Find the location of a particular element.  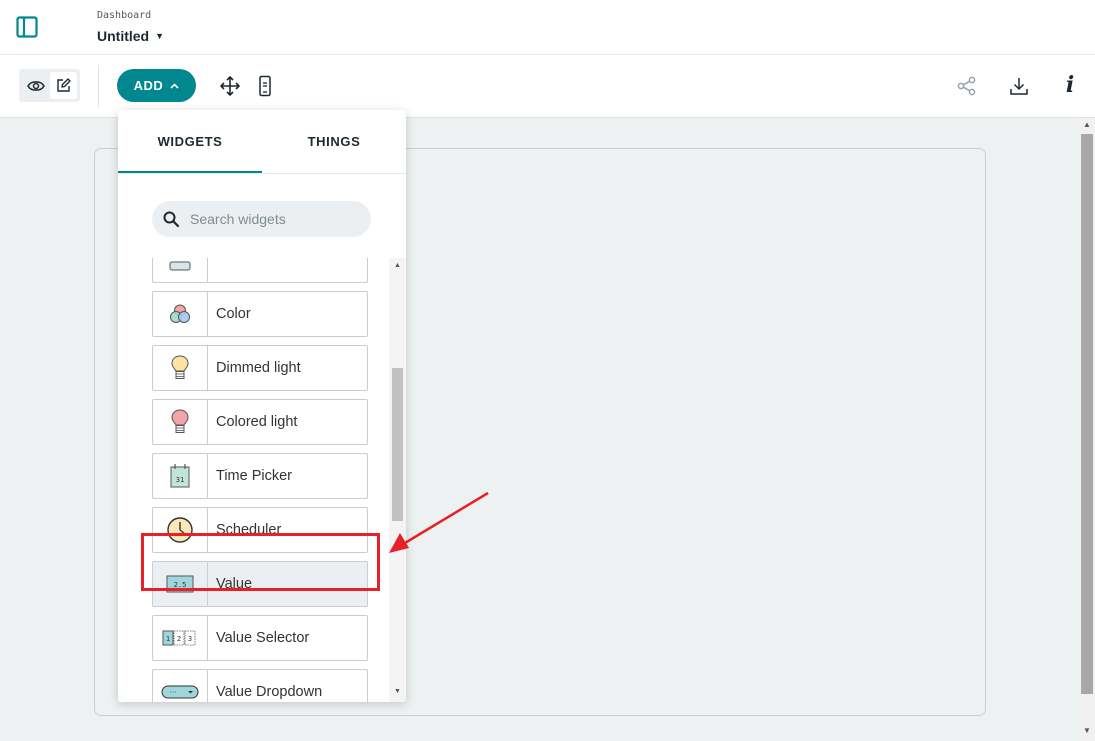

list-scroll-up-icon: ▲ is located at coordinates (397, 266).